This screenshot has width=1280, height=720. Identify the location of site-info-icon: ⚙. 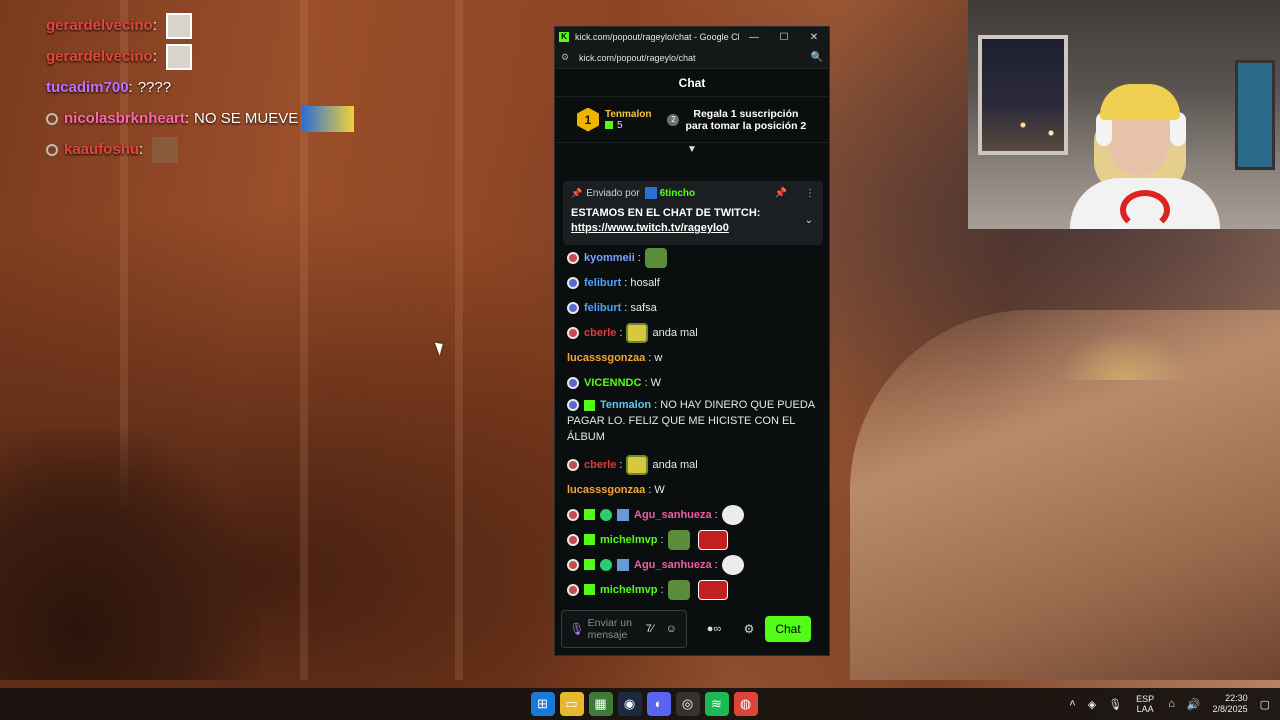
(566, 57).